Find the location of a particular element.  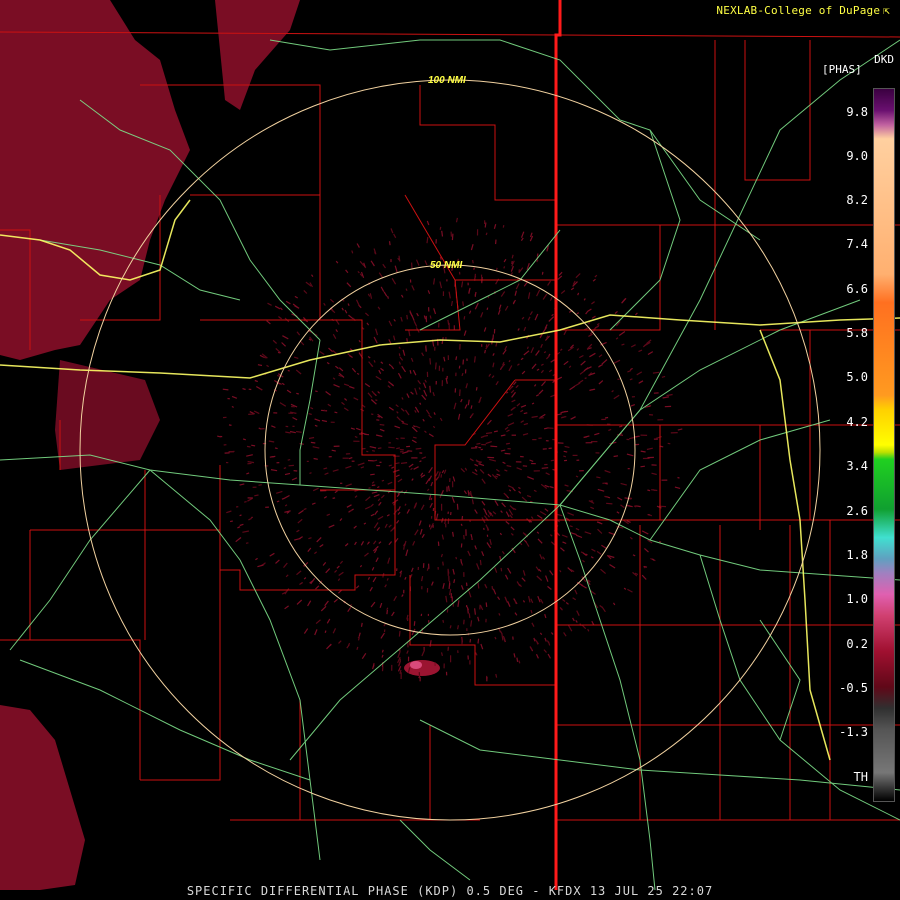

cod-logo-icon: ⇱ is located at coordinates (886, 10).